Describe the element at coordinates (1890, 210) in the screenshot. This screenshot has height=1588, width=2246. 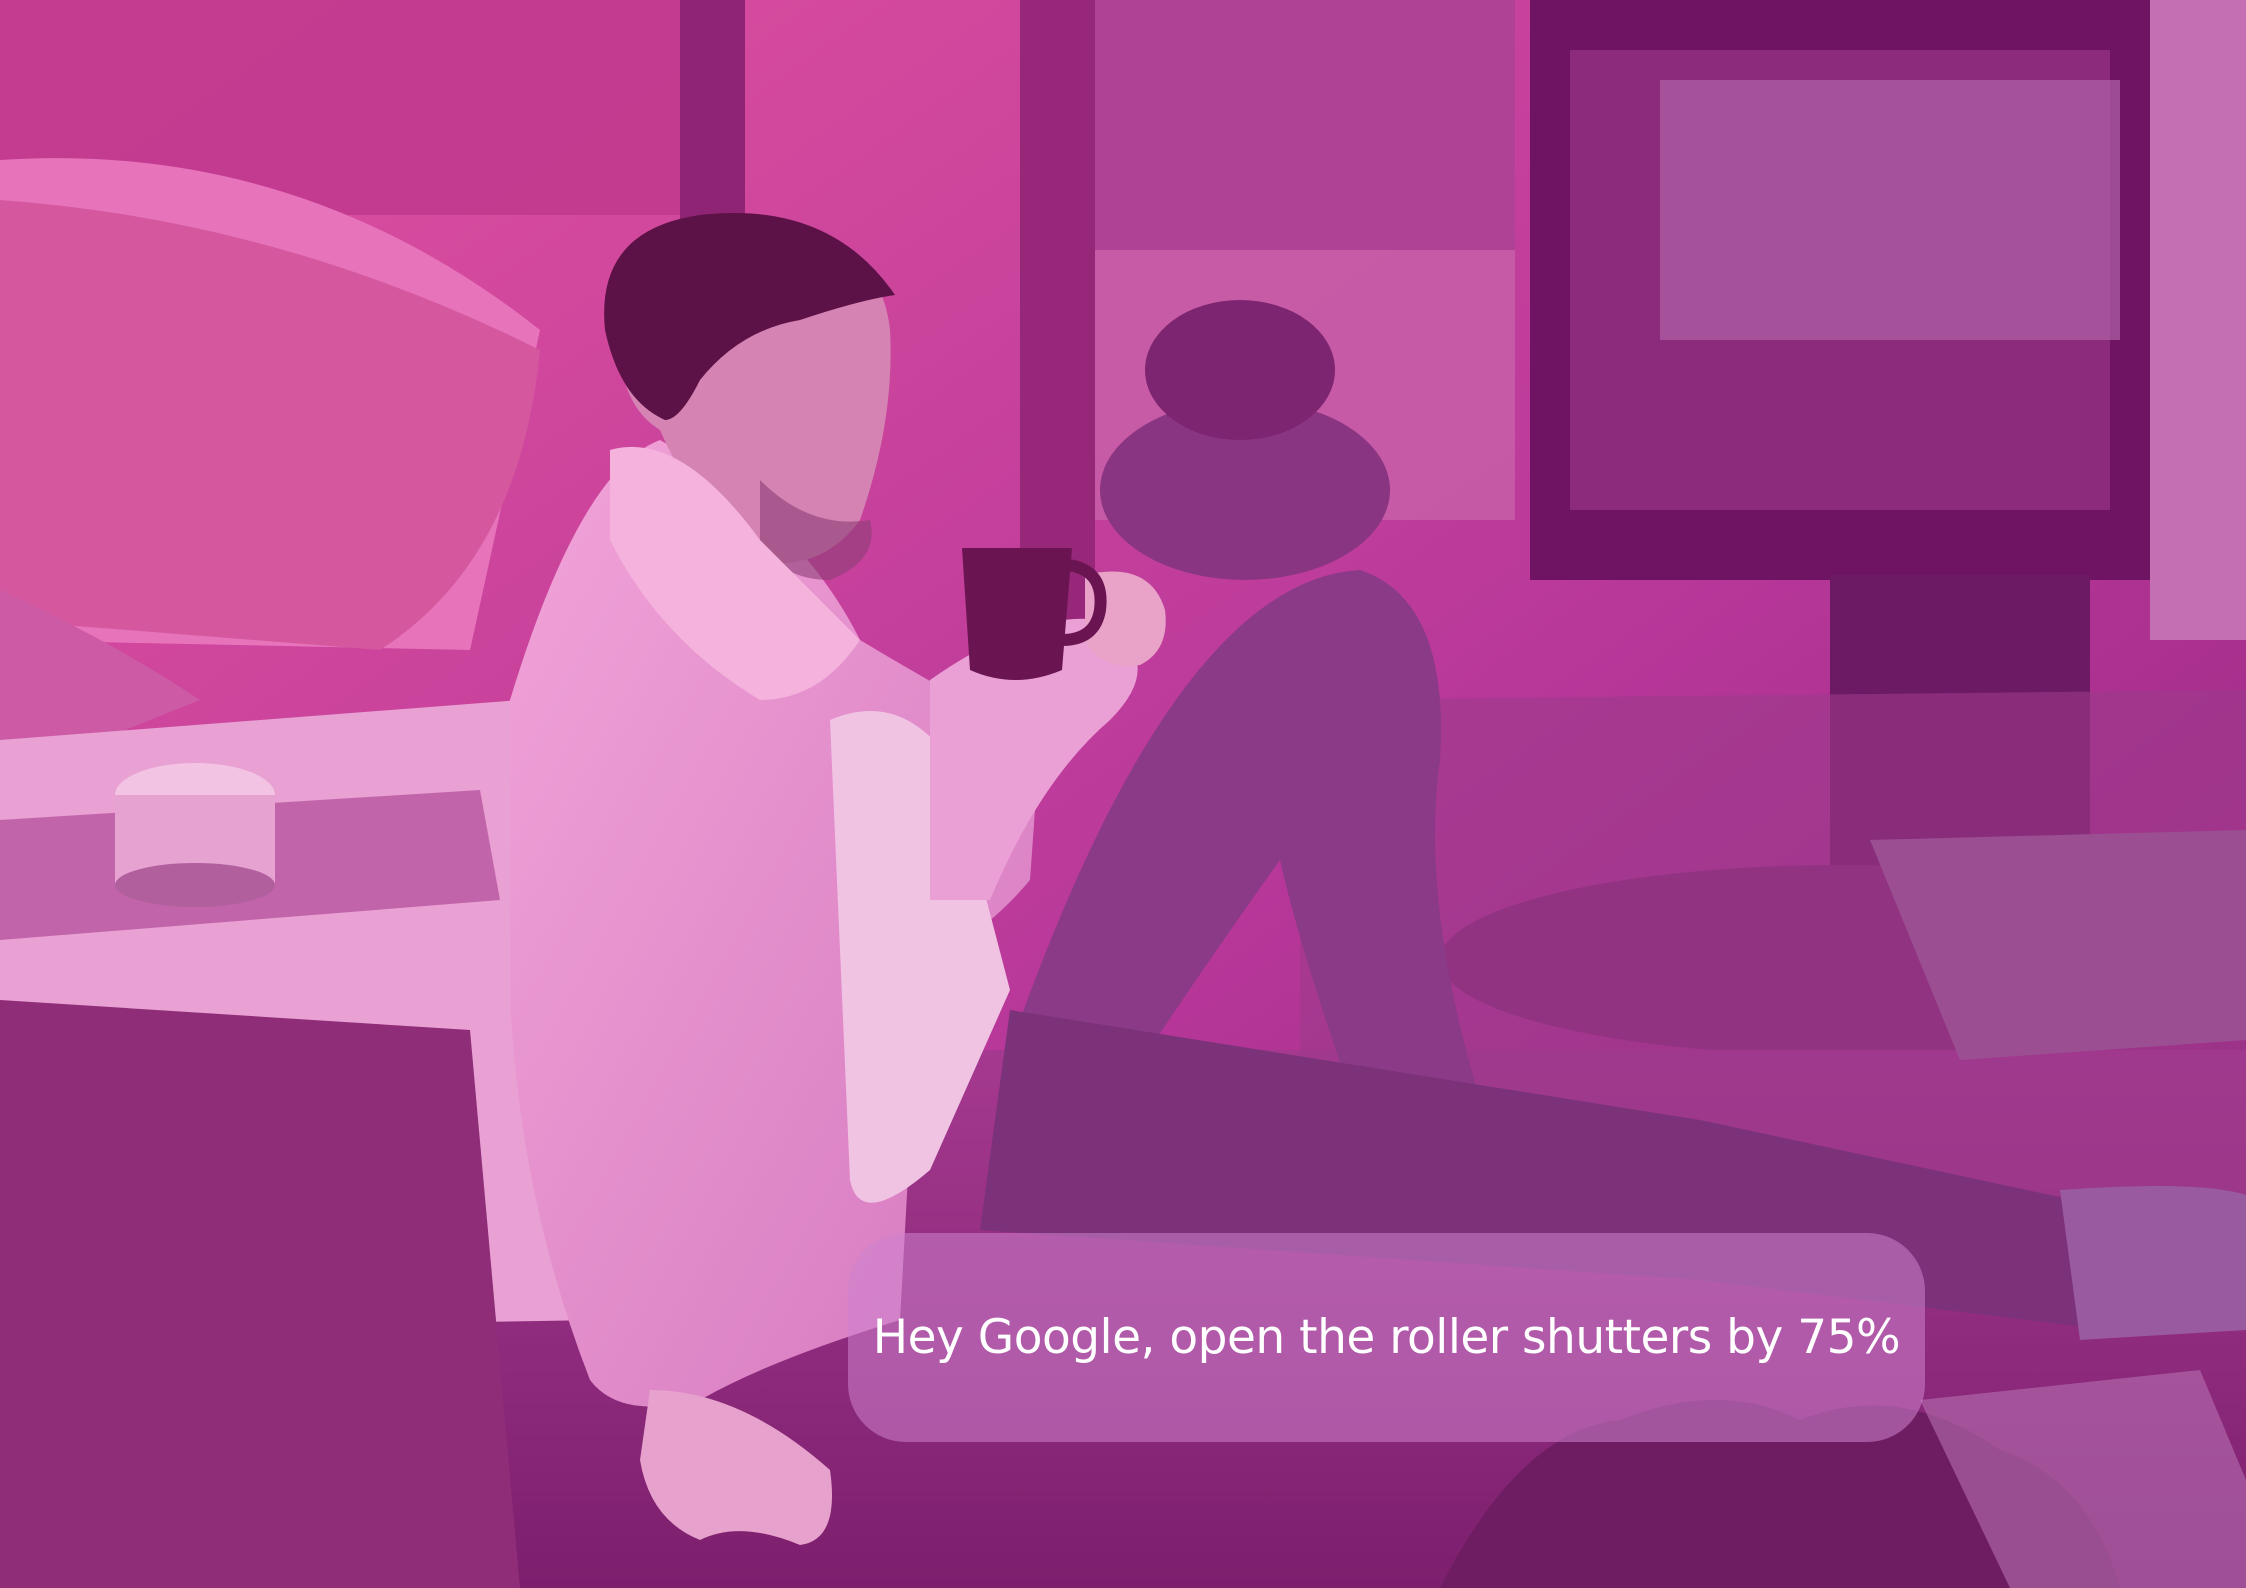
I see `fireplace-fire` at that location.